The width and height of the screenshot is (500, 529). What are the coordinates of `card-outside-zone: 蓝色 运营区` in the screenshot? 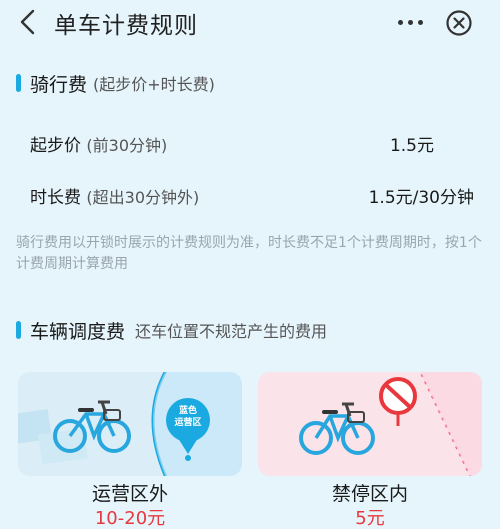 It's located at (130, 424).